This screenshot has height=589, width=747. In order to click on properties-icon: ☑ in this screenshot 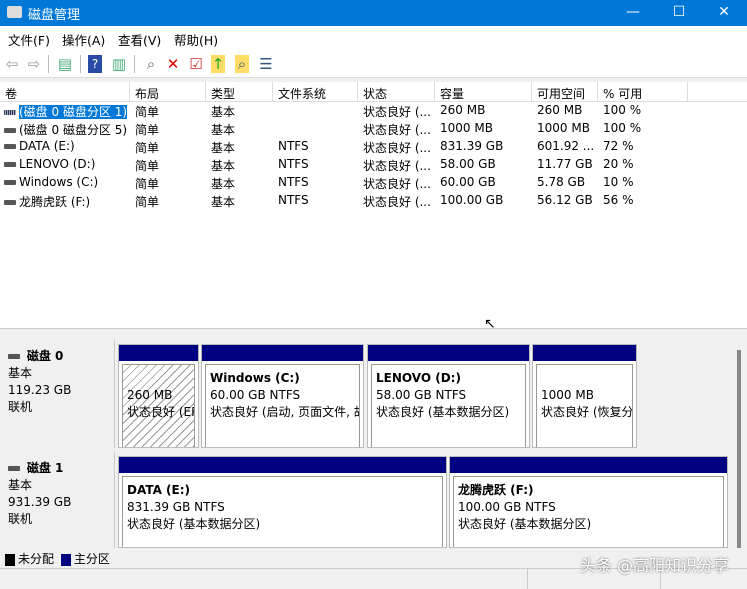, I will do `click(196, 64)`.